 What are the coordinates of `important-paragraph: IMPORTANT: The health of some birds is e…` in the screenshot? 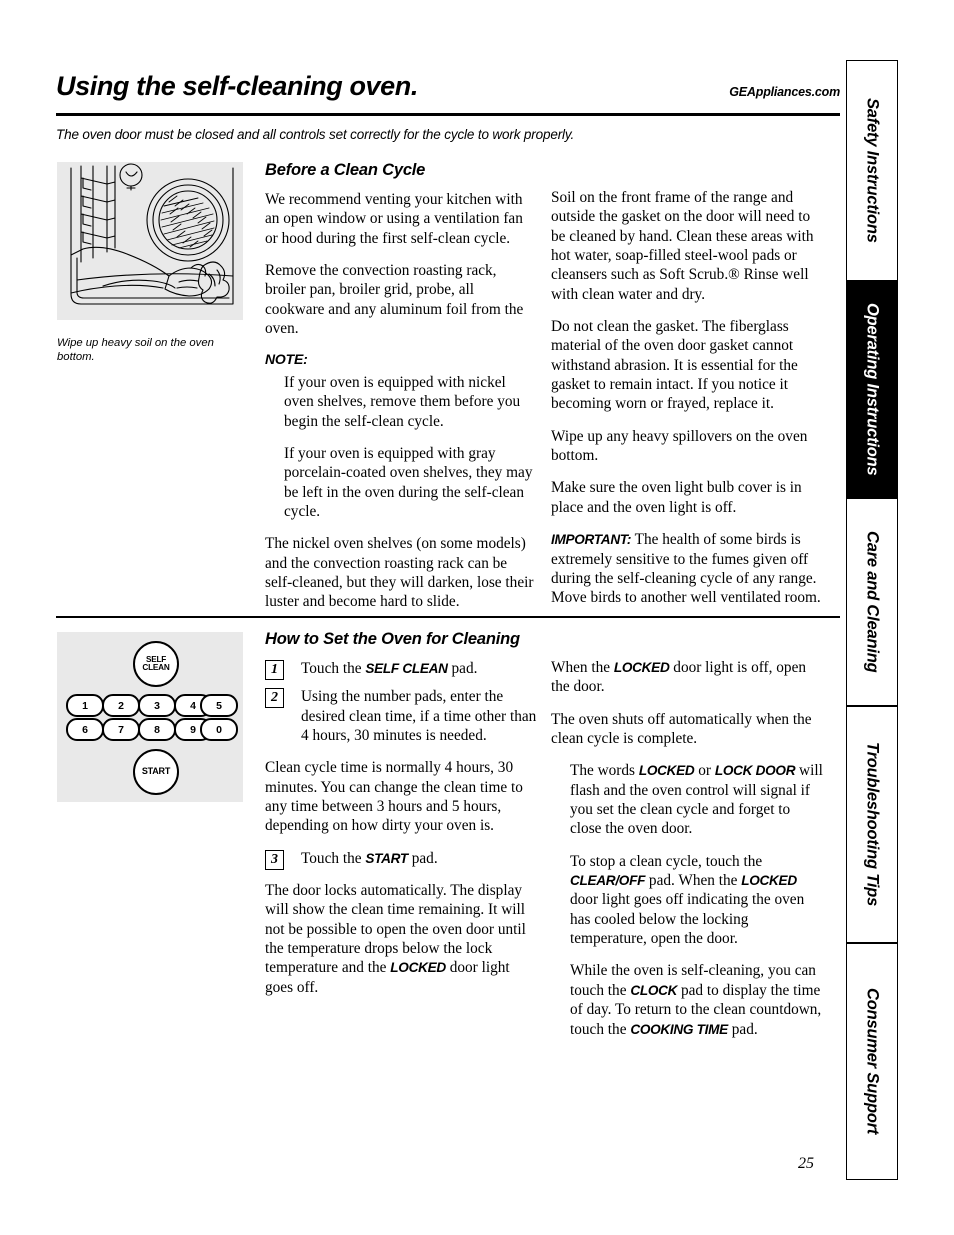 It's located at (687, 568).